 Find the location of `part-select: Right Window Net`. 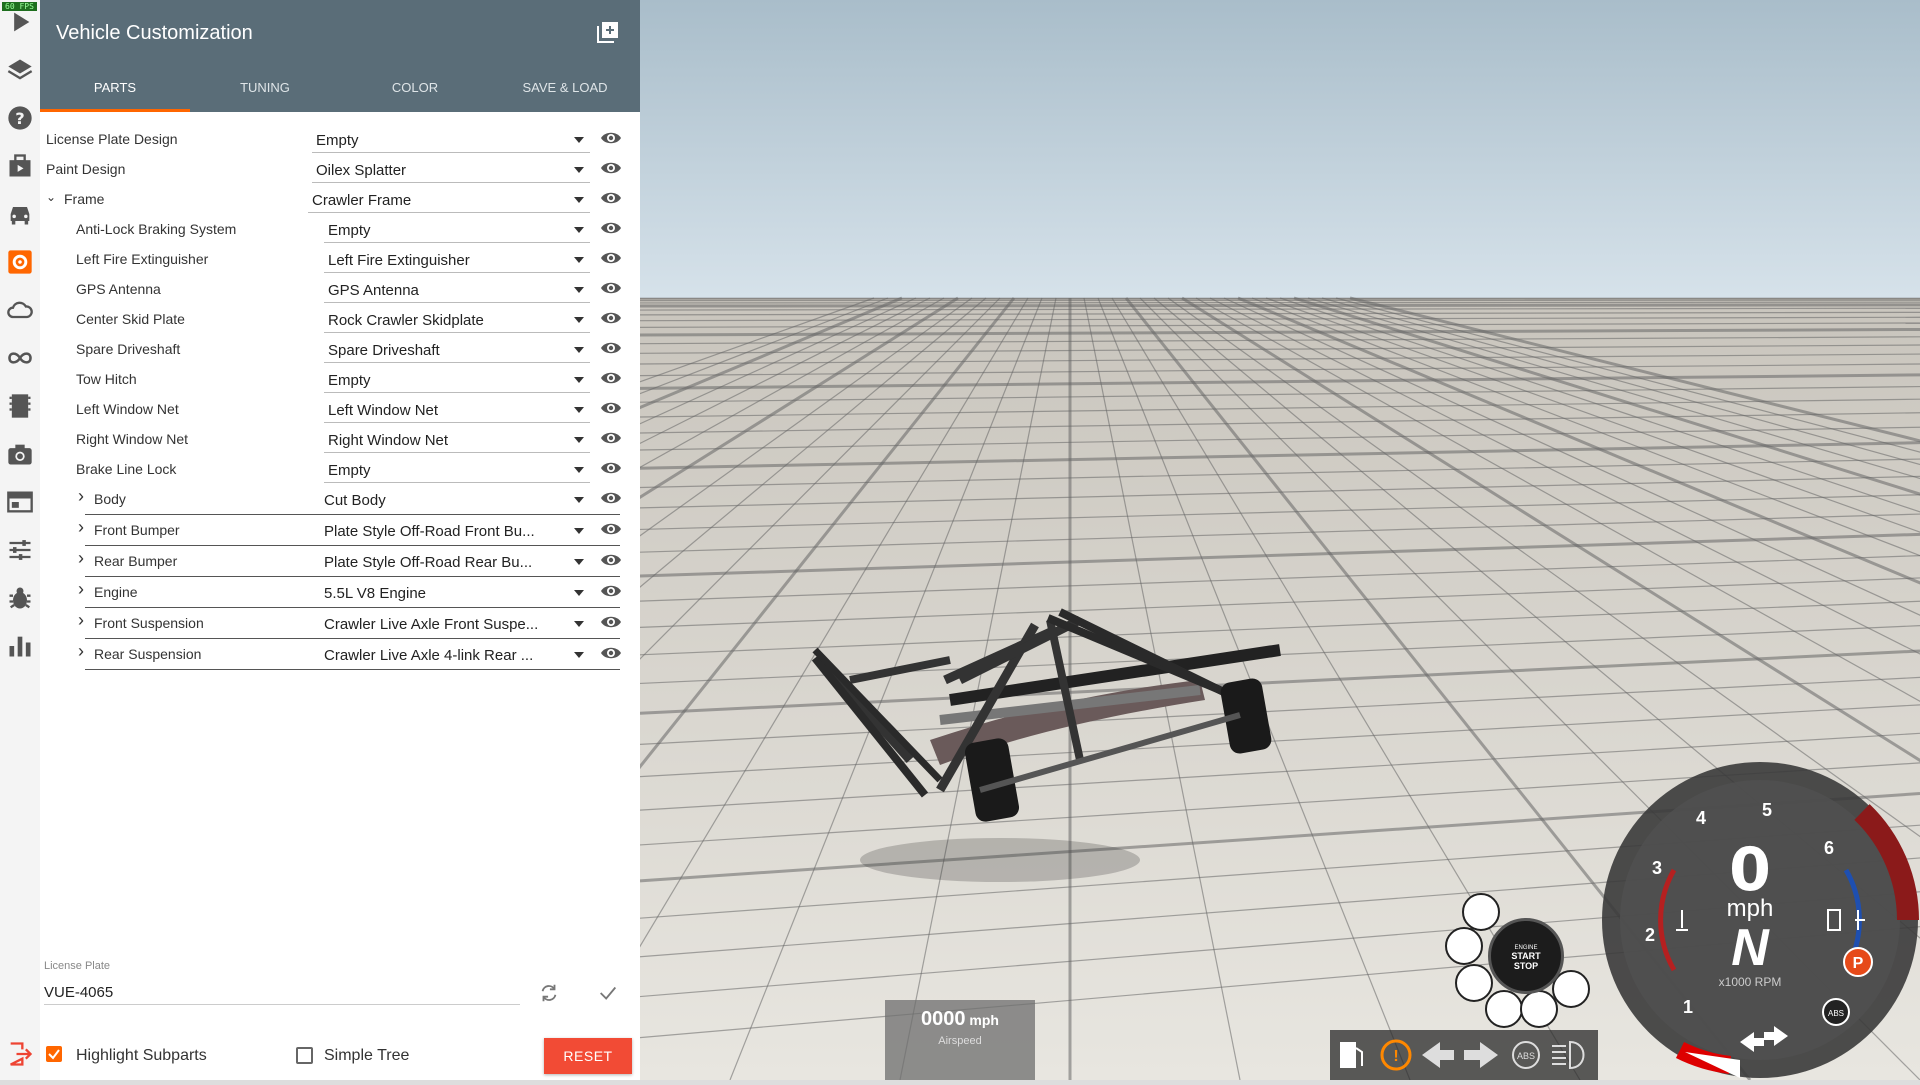

part-select: Right Window Net is located at coordinates (457, 439).